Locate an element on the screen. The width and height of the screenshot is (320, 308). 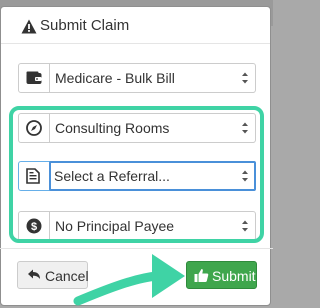
submit-button: Submit is located at coordinates (221, 275).